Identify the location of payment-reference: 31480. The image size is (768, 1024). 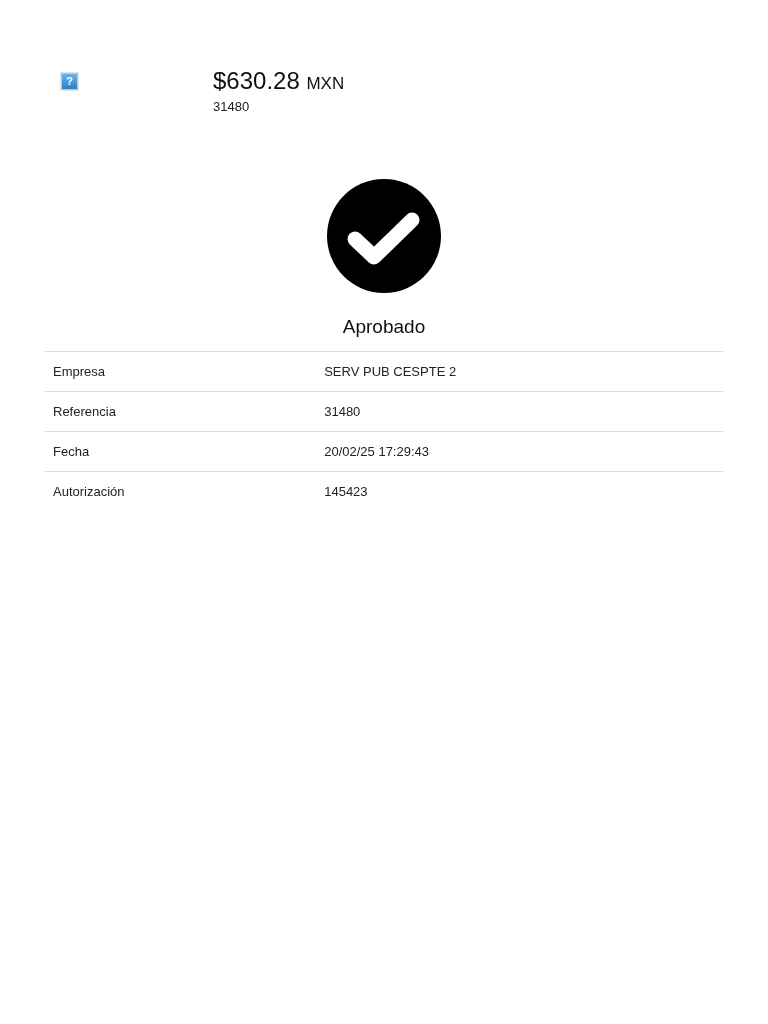
(232, 107).